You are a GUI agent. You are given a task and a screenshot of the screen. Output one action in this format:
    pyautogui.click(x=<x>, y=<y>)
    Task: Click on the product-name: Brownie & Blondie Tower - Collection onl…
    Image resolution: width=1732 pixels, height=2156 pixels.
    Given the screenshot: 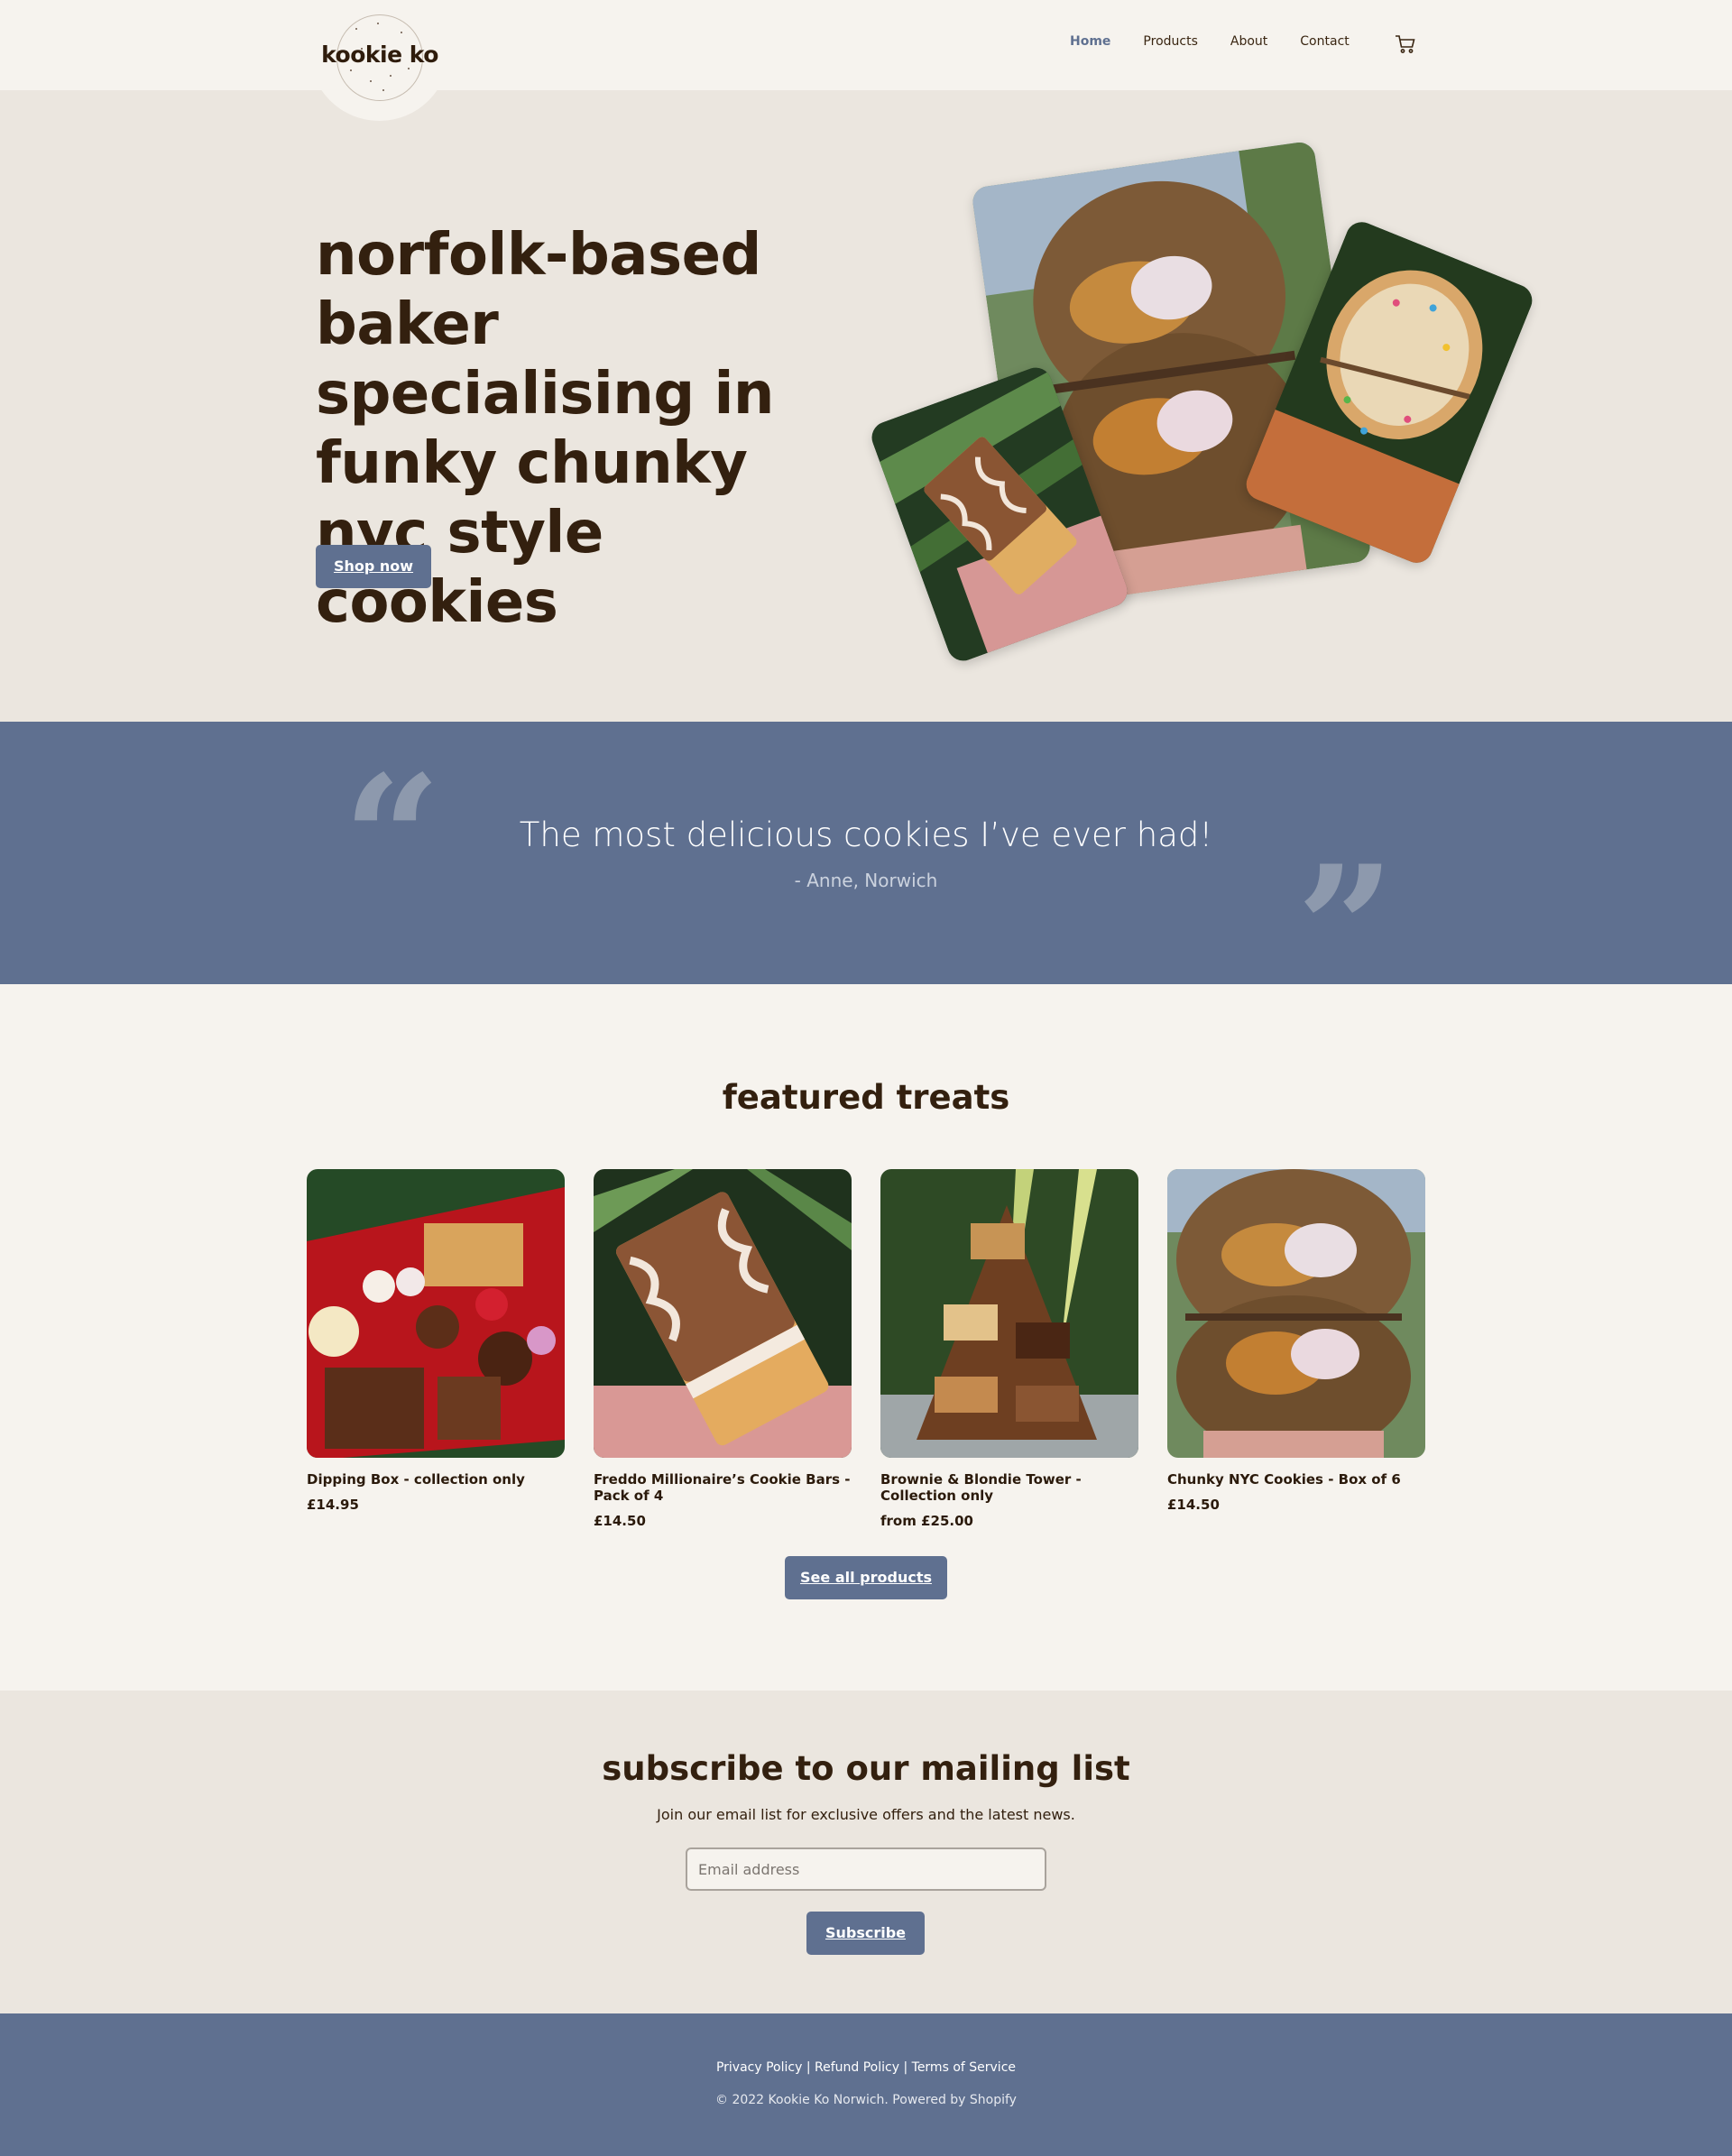 What is the action you would take?
    pyautogui.click(x=1009, y=1487)
    